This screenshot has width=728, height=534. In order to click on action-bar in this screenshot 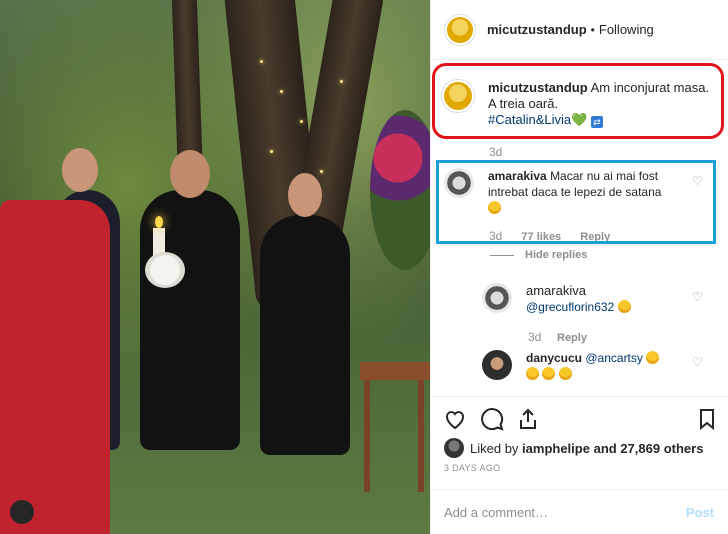, I will do `click(579, 417)`.